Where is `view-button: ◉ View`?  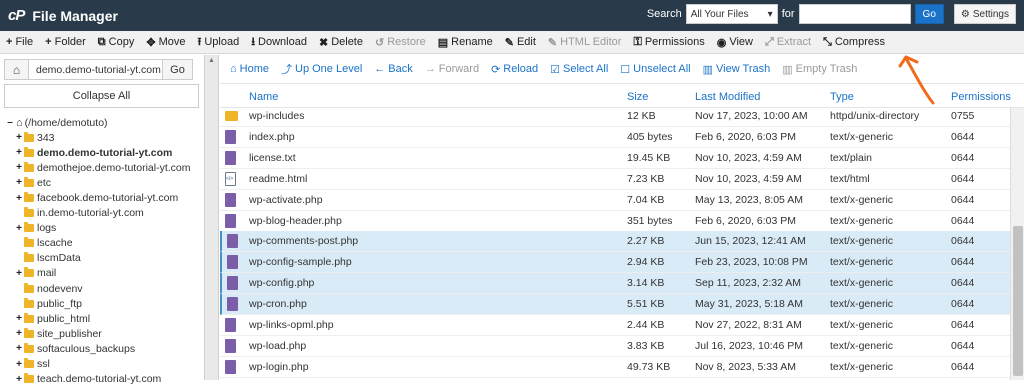
view-button: ◉ View is located at coordinates (735, 42).